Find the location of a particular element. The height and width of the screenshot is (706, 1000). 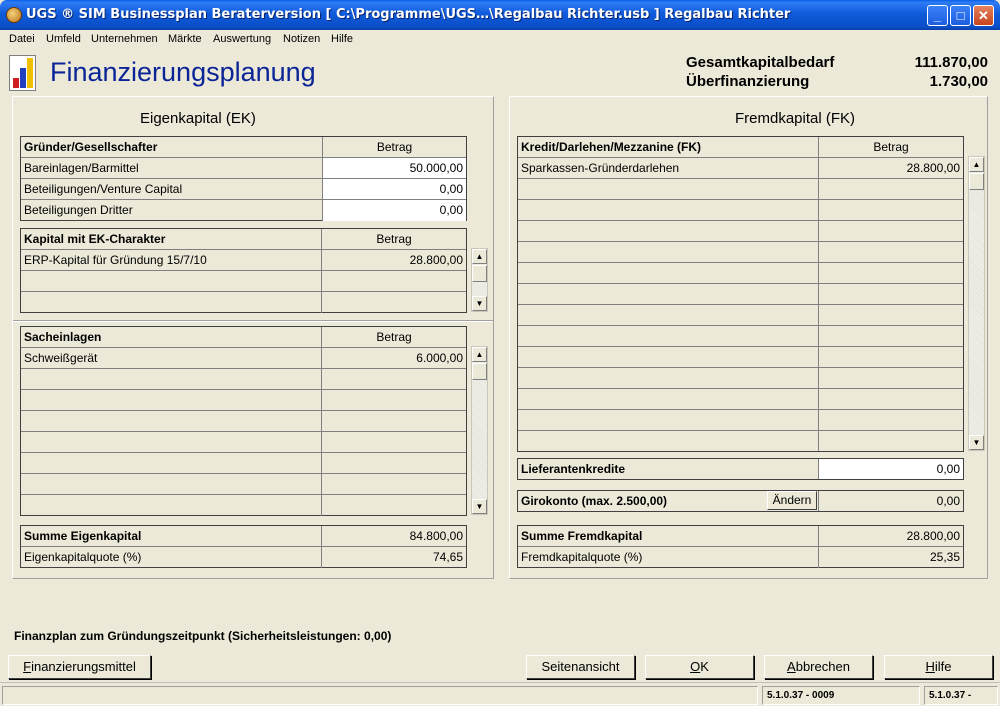

menu-maerkte: Märkte is located at coordinates (185, 39).